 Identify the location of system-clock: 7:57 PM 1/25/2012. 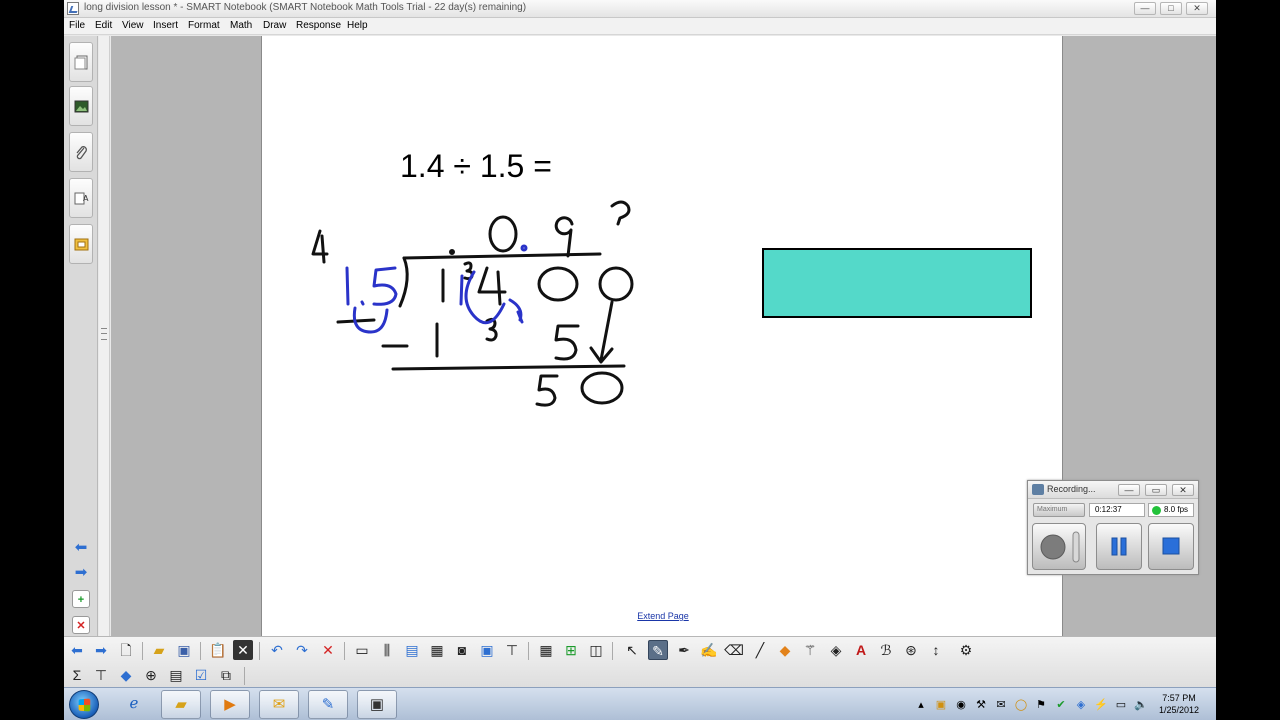
(1179, 704).